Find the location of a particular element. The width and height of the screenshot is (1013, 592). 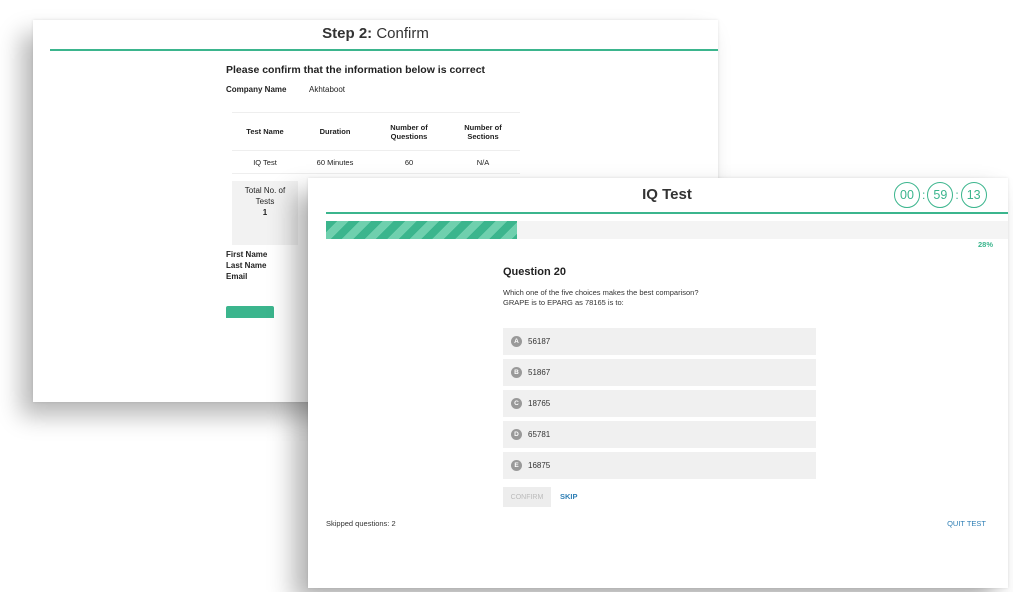

header-num-sections: Number of Sections is located at coordinates (483, 131).